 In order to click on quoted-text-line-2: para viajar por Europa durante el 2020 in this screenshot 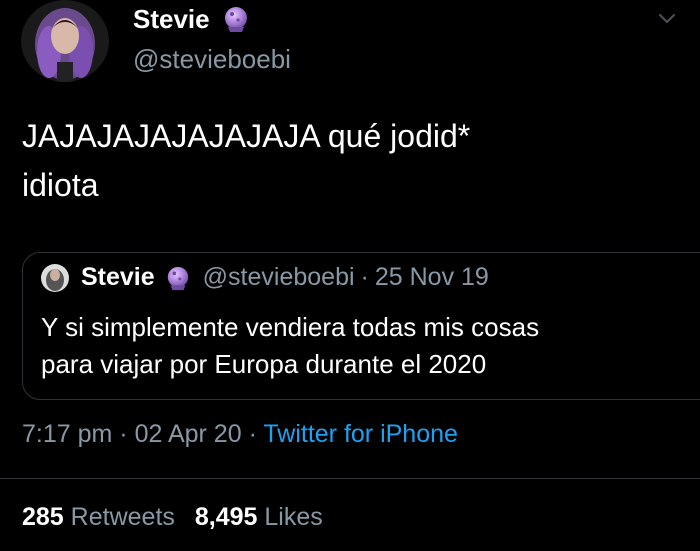, I will do `click(264, 364)`.